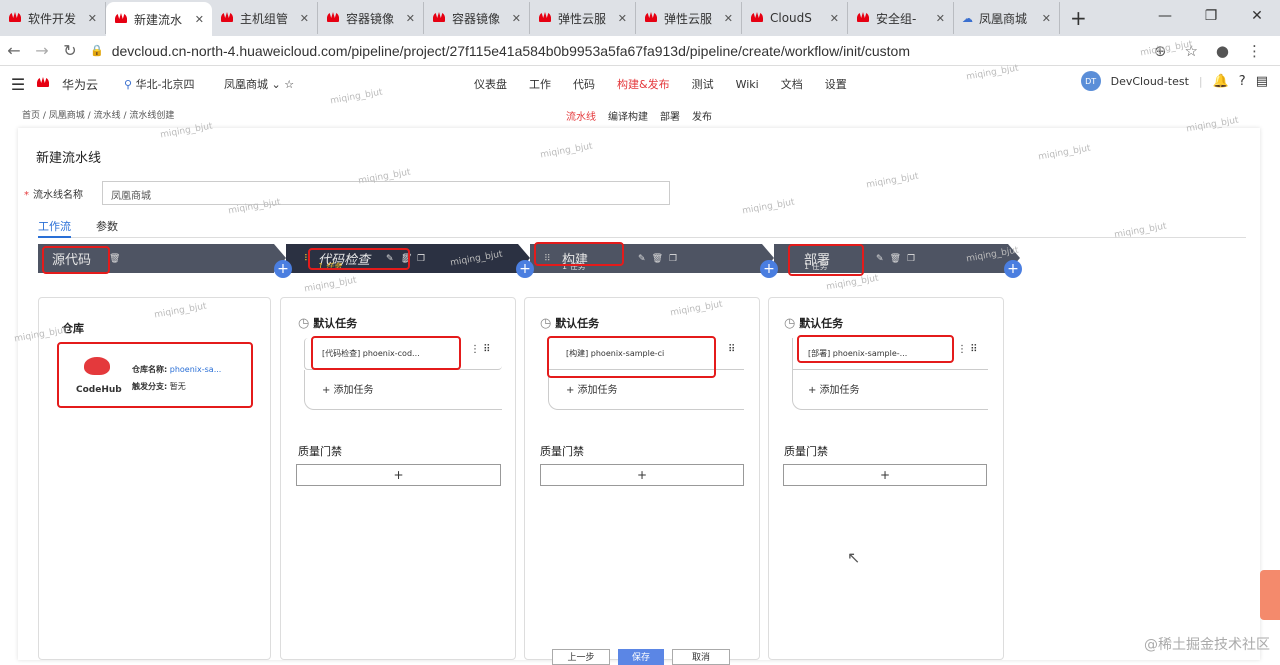 This screenshot has width=1280, height=665. What do you see at coordinates (584, 84) in the screenshot?
I see `nav-code: 代码` at bounding box center [584, 84].